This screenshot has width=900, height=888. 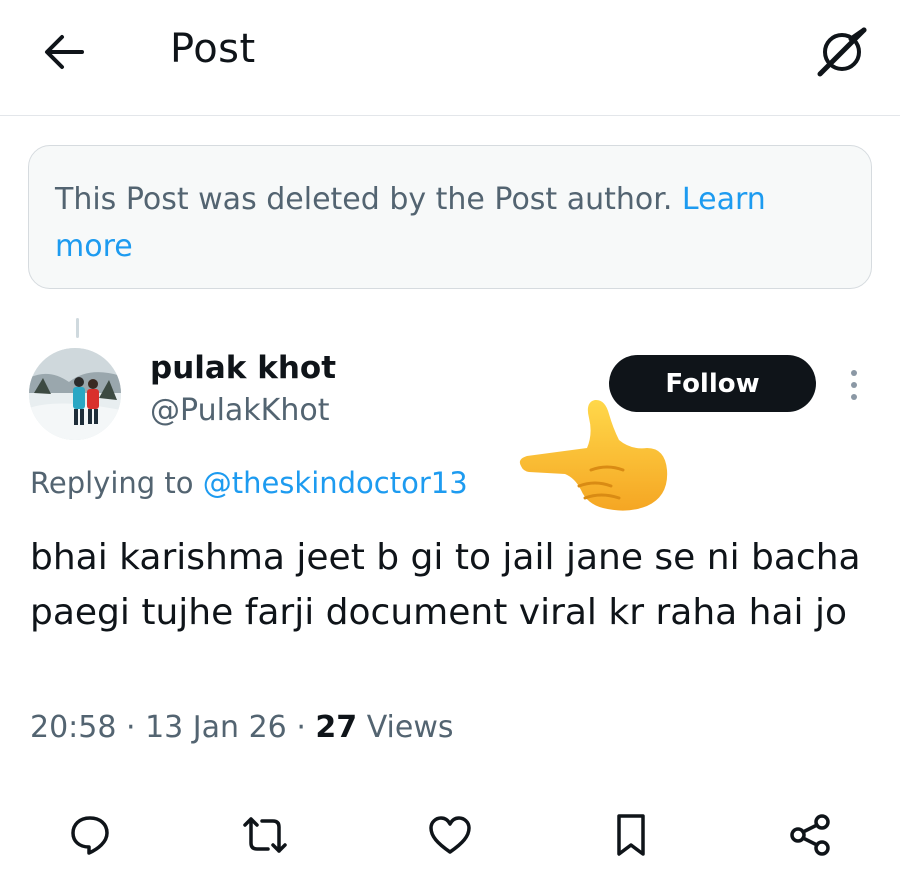 I want to click on post-metadata: 20:58 · 13 Jan 26 · 27 Views, so click(x=242, y=727).